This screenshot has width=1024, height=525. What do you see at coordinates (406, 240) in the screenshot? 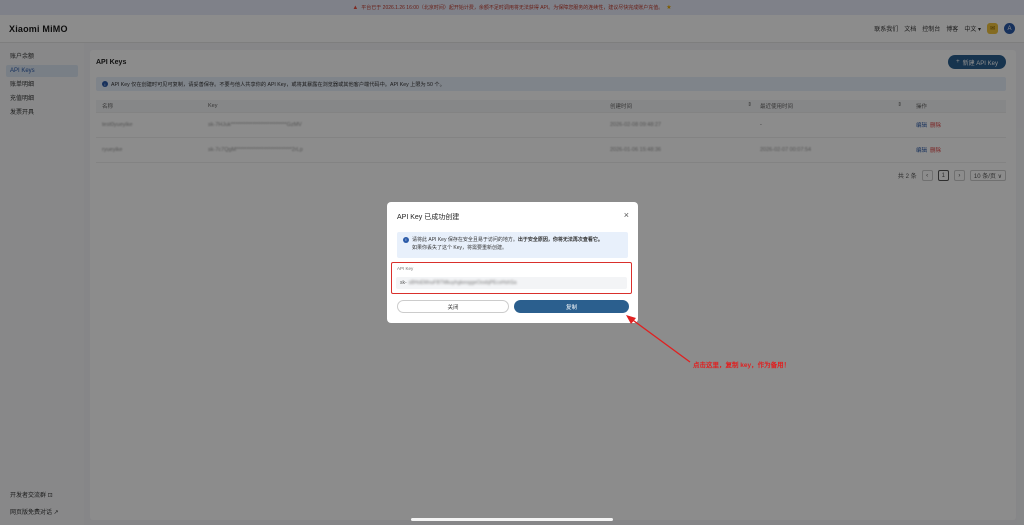
I see `info-icon: i` at bounding box center [406, 240].